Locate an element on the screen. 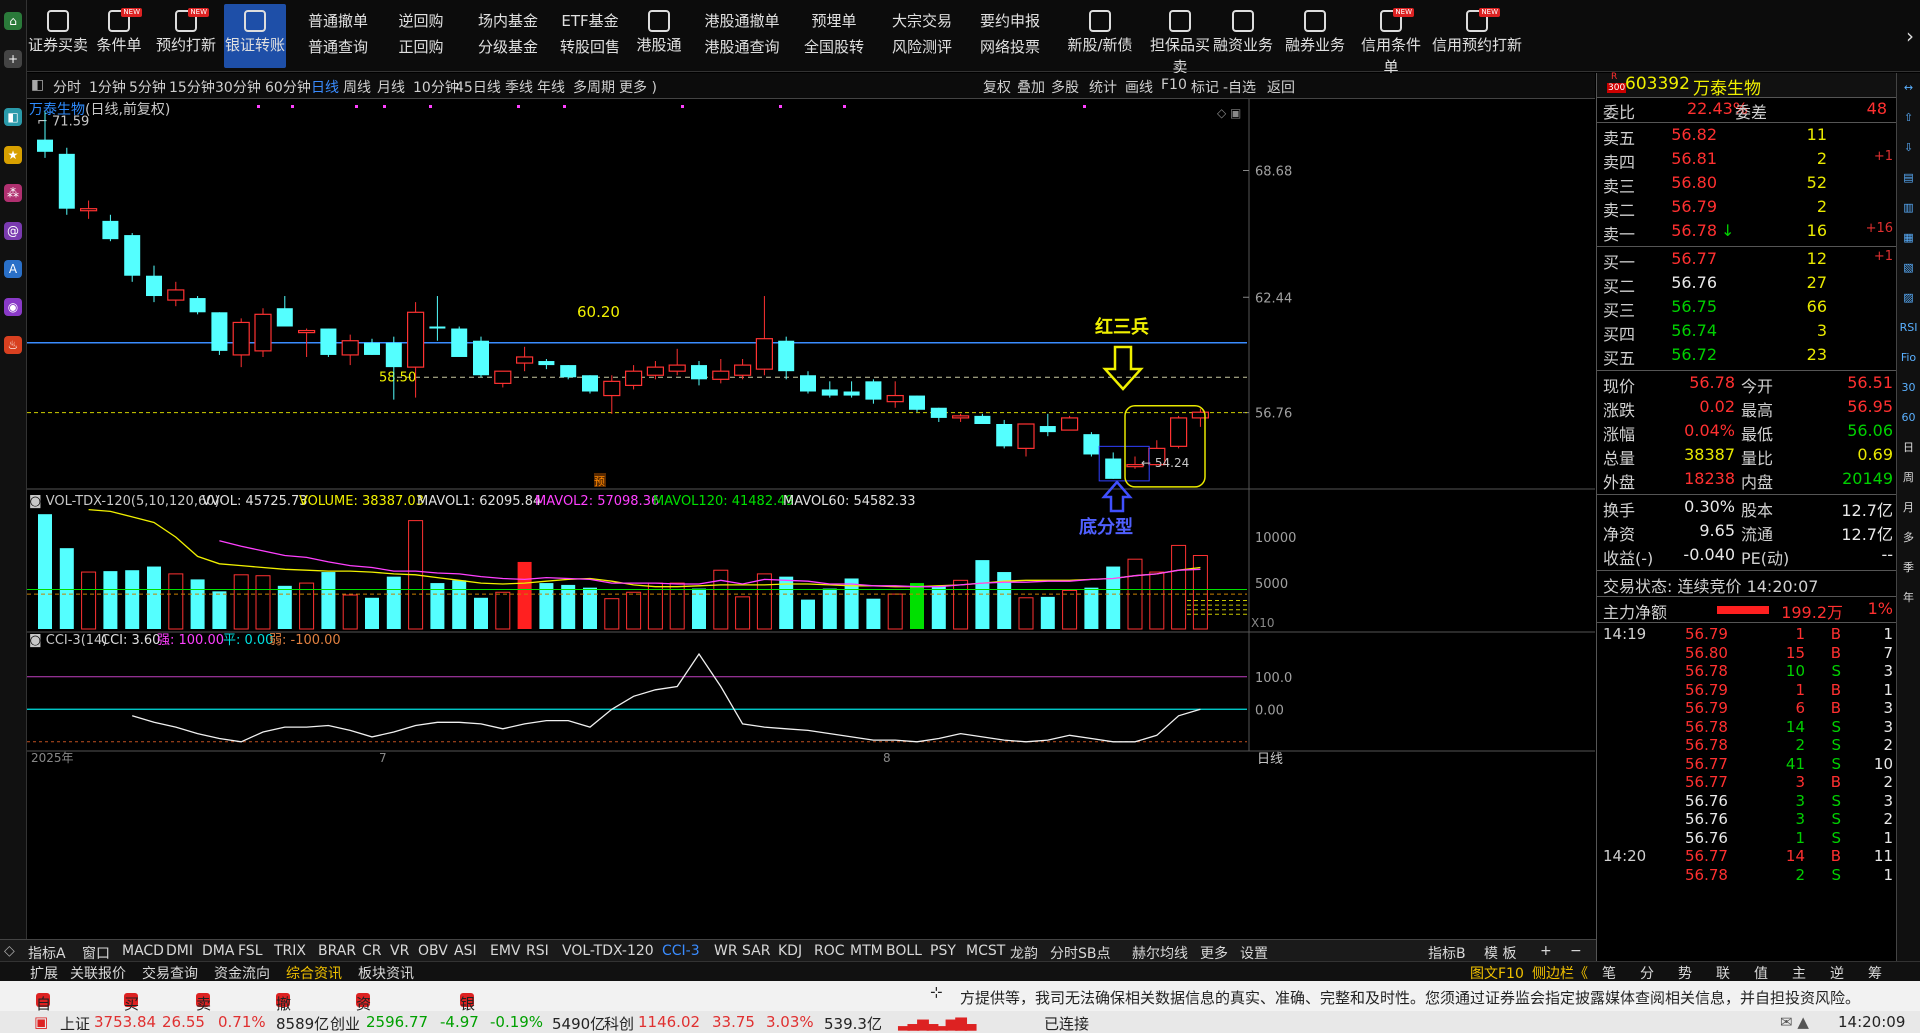 This screenshot has width=1920, height=1033. ask-price: 56.79 is located at coordinates (1694, 206).